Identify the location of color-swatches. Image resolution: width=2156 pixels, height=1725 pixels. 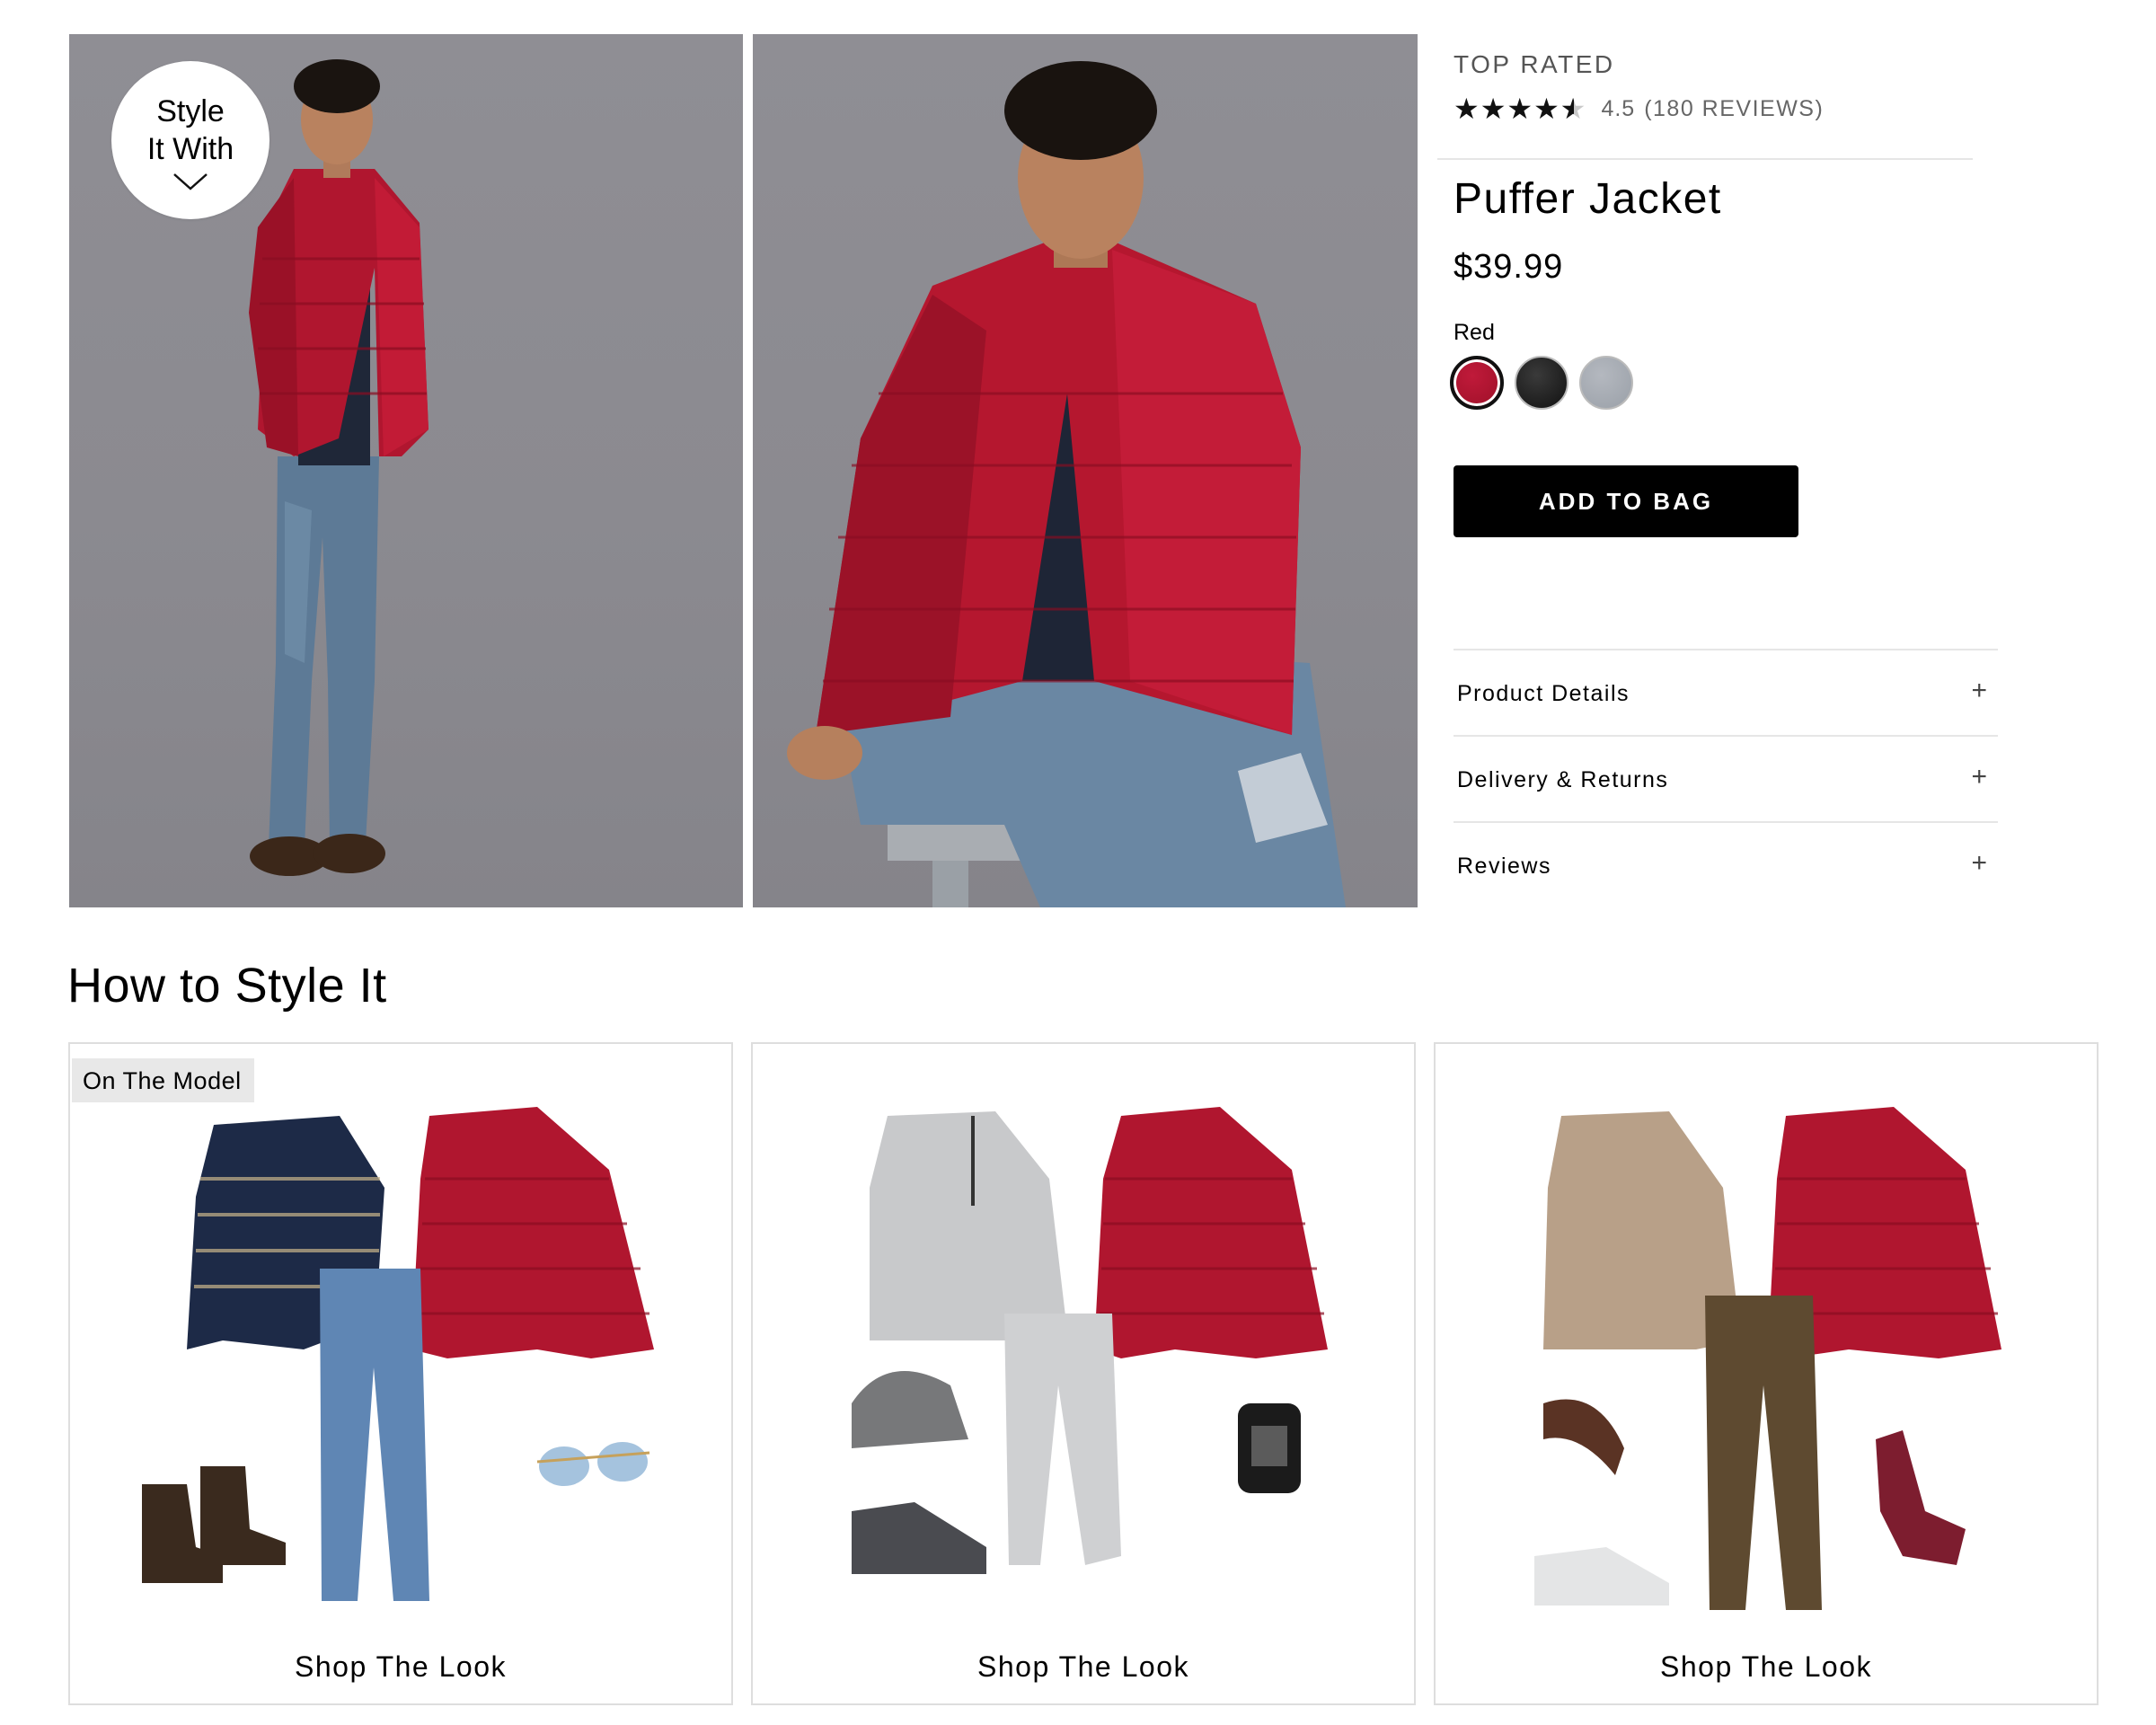
(1547, 383).